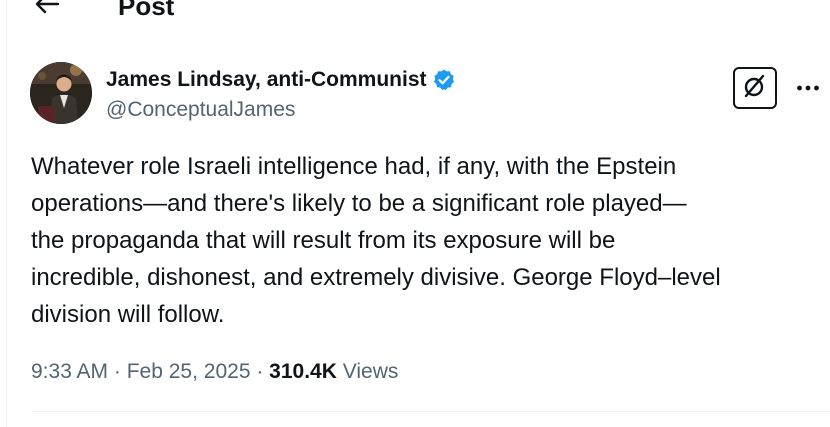 The height and width of the screenshot is (427, 830). Describe the element at coordinates (146, 10) in the screenshot. I see `page-title: Post` at that location.